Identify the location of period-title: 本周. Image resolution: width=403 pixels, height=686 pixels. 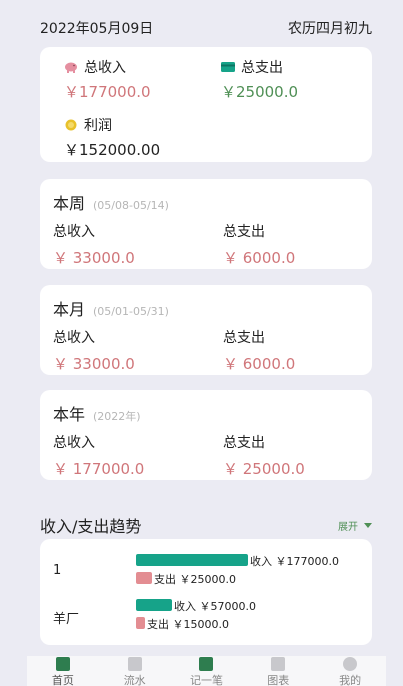
(69, 203).